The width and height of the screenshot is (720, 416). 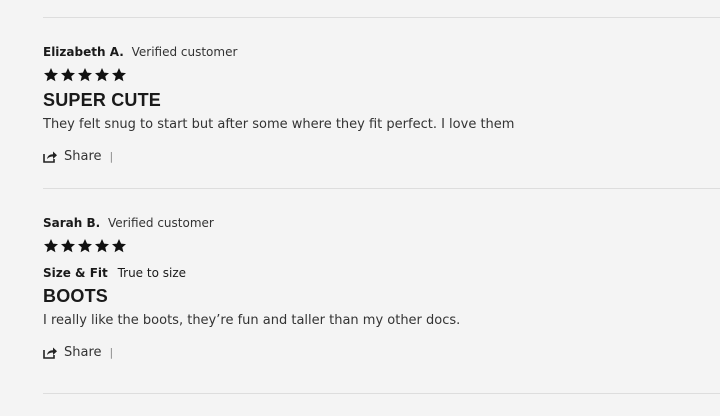 What do you see at coordinates (381, 393) in the screenshot?
I see `divider-bottom` at bounding box center [381, 393].